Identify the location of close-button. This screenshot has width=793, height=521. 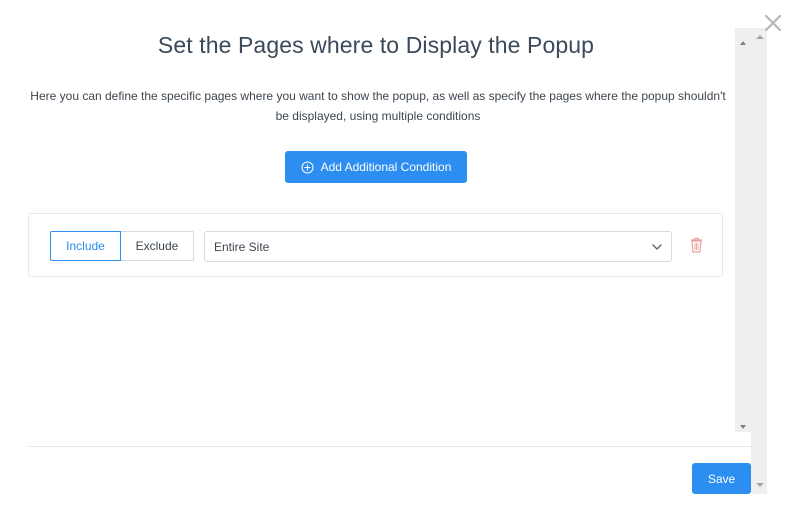
(773, 23).